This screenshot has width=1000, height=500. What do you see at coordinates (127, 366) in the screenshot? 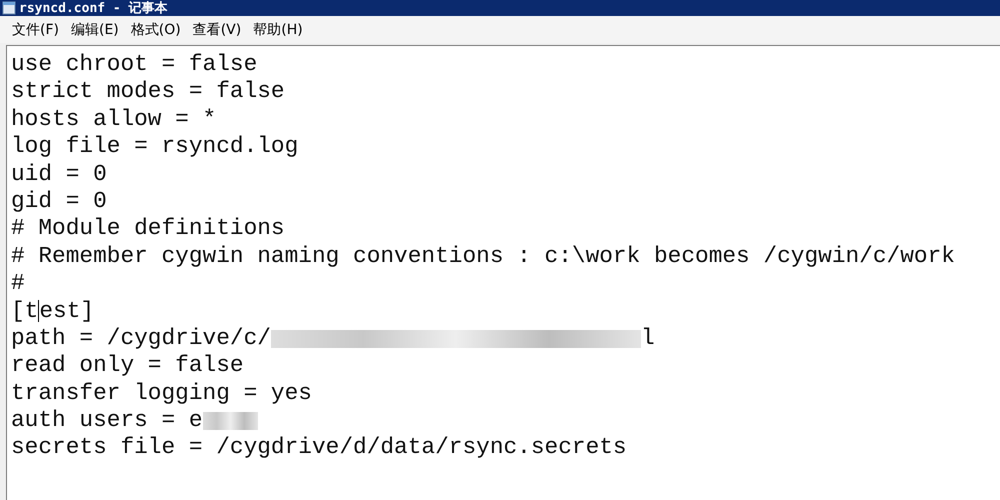
I see `text-line: read only = false` at bounding box center [127, 366].